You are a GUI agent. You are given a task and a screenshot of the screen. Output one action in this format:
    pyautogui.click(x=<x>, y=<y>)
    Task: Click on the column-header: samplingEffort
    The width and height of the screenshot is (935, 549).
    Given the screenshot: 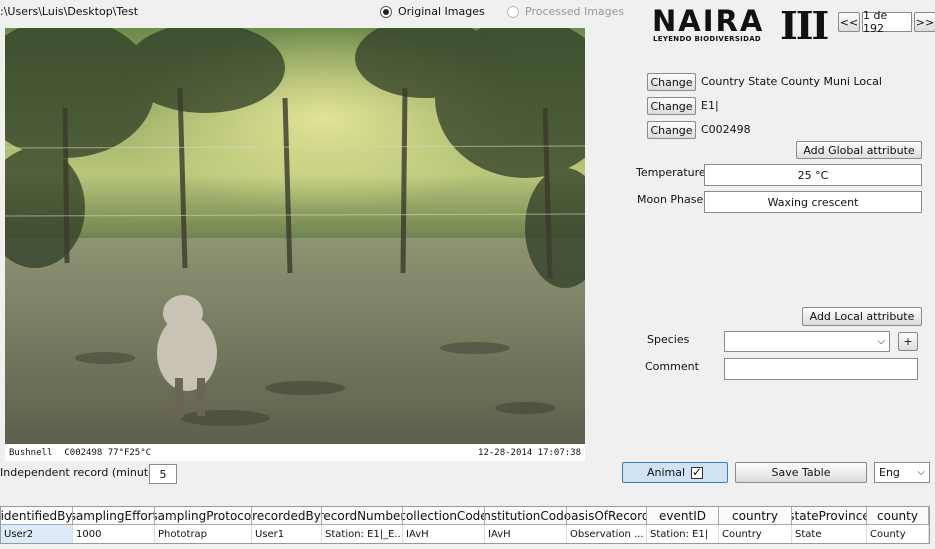 What is the action you would take?
    pyautogui.click(x=114, y=516)
    